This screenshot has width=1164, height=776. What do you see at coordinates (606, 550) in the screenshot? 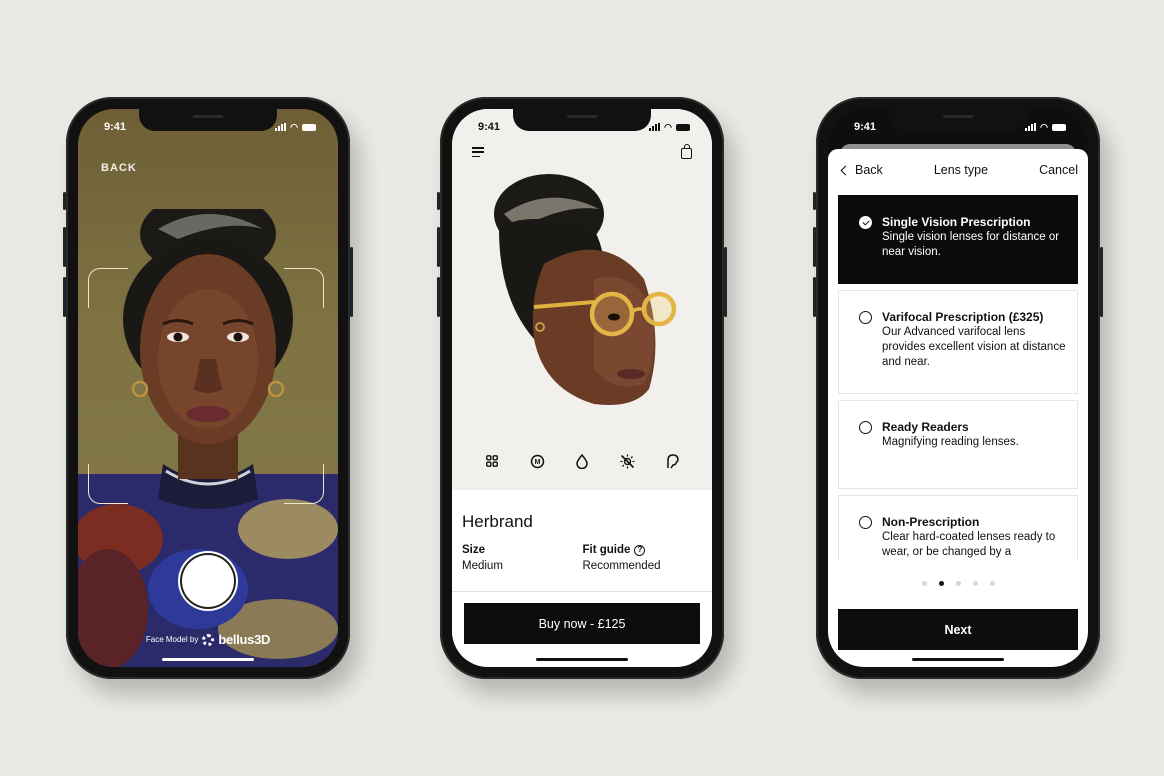
I see `fit-guide-label: Fit guide` at bounding box center [606, 550].